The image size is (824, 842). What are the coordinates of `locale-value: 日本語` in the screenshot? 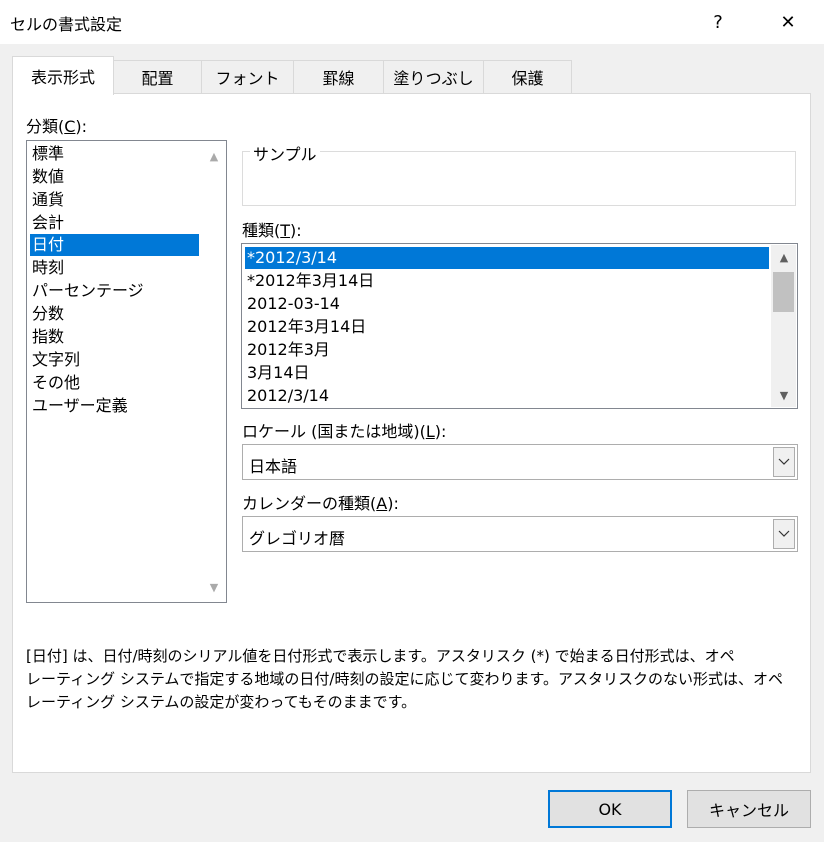 It's located at (273, 466).